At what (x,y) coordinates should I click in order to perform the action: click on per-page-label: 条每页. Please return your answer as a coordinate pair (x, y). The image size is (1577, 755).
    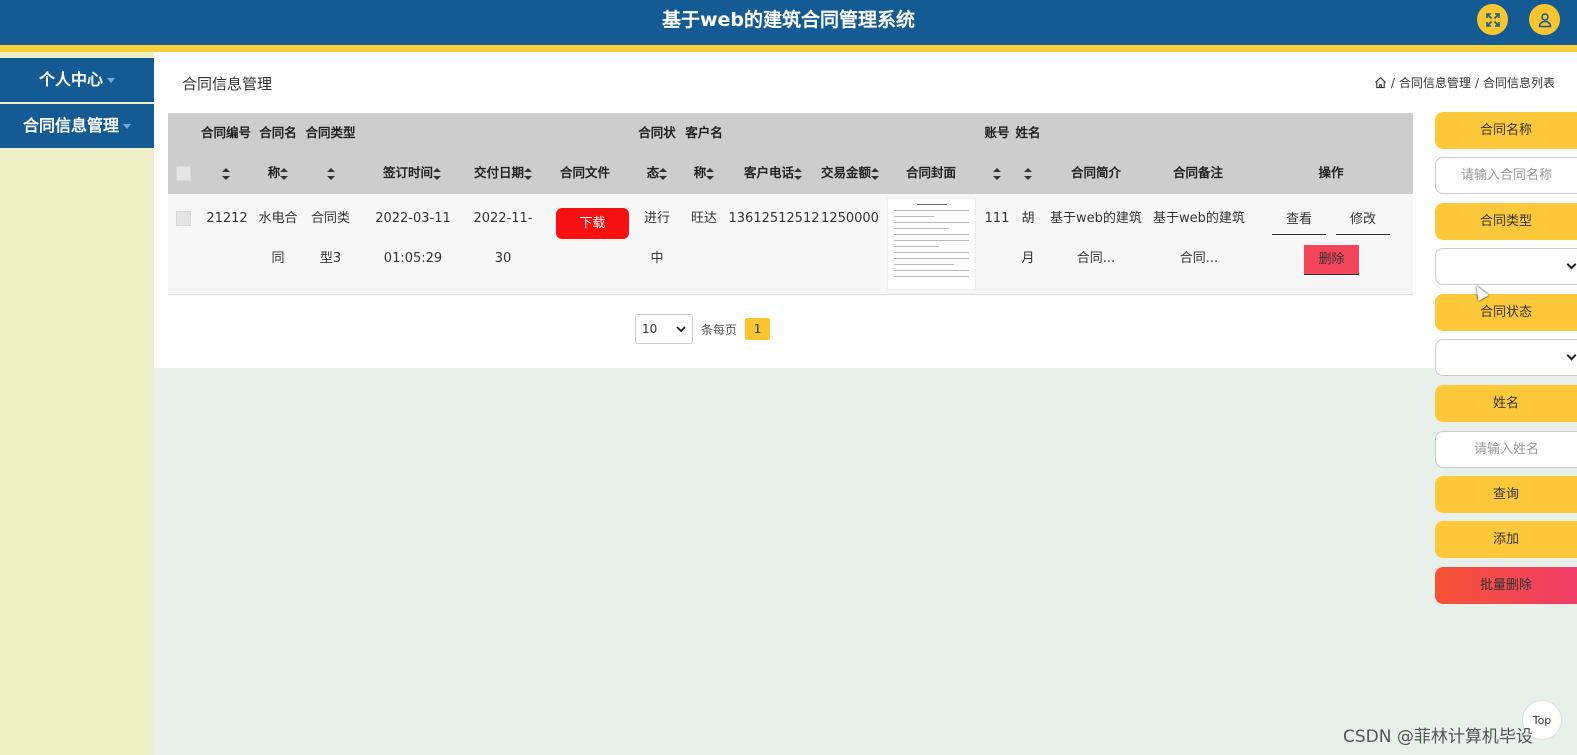
    Looking at the image, I should click on (719, 329).